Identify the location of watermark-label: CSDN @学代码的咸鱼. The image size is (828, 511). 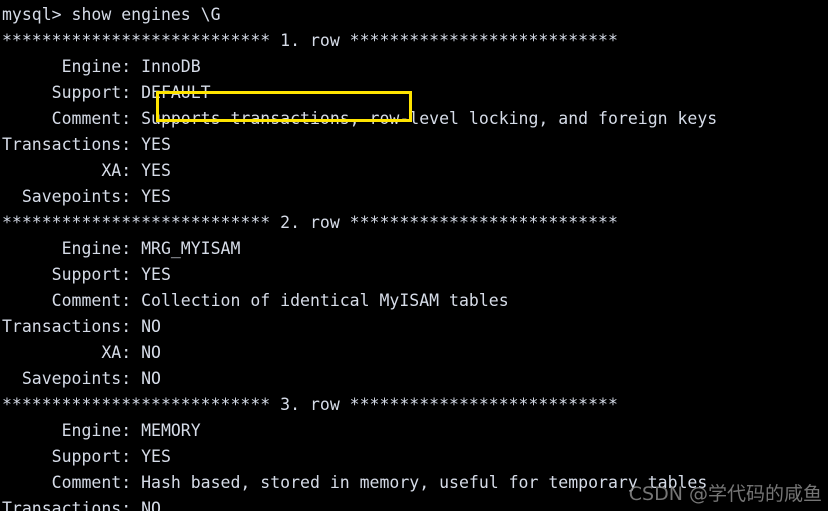
(725, 494).